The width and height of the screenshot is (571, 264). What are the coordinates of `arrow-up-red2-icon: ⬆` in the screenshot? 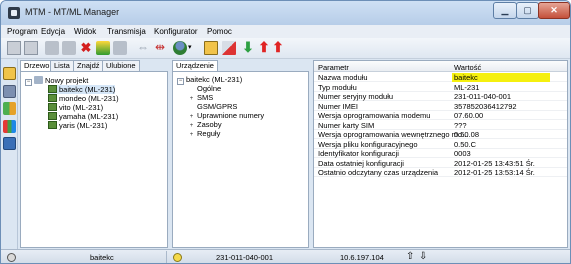 It's located at (278, 47).